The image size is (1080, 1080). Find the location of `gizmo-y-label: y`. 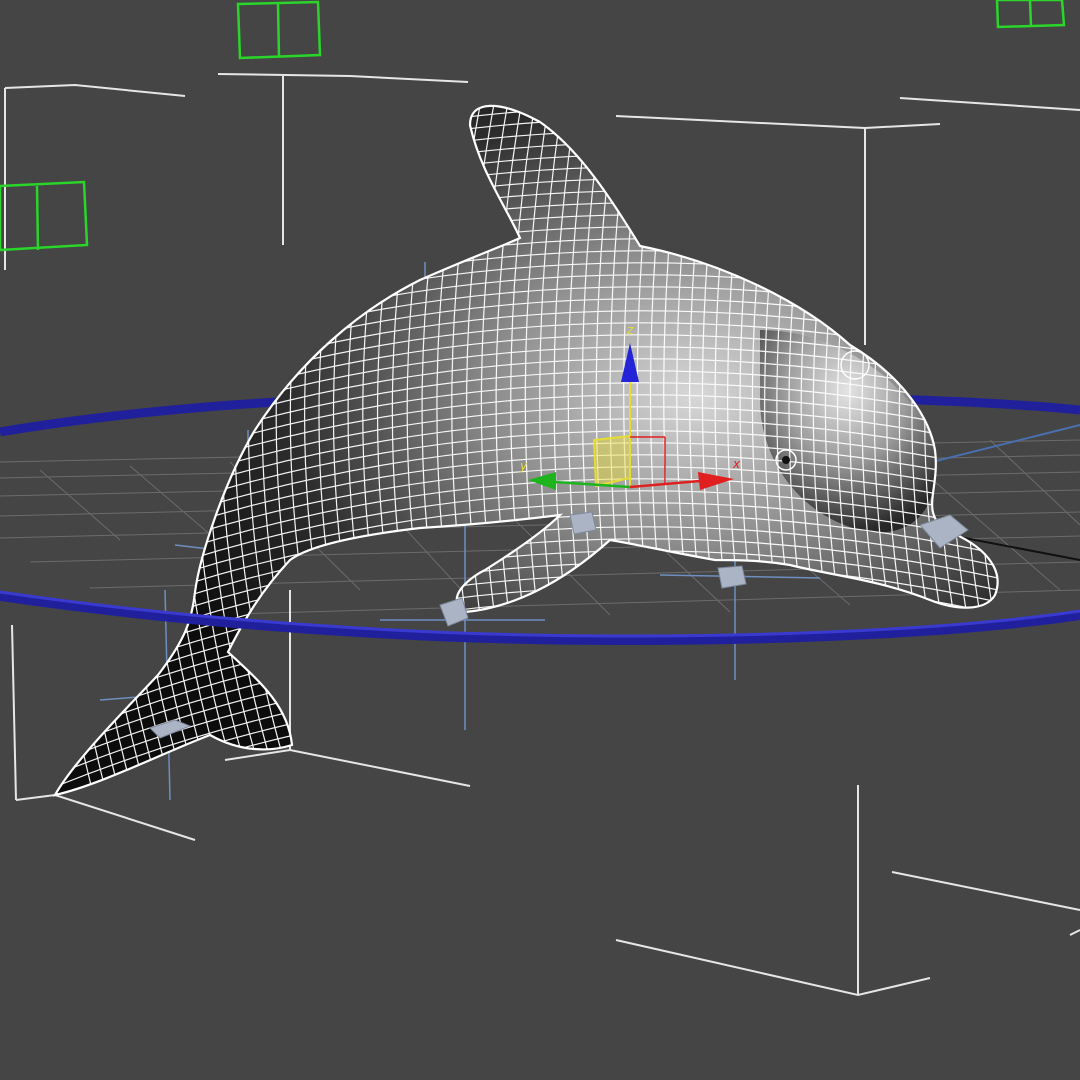

gizmo-y-label: y is located at coordinates (523, 466).